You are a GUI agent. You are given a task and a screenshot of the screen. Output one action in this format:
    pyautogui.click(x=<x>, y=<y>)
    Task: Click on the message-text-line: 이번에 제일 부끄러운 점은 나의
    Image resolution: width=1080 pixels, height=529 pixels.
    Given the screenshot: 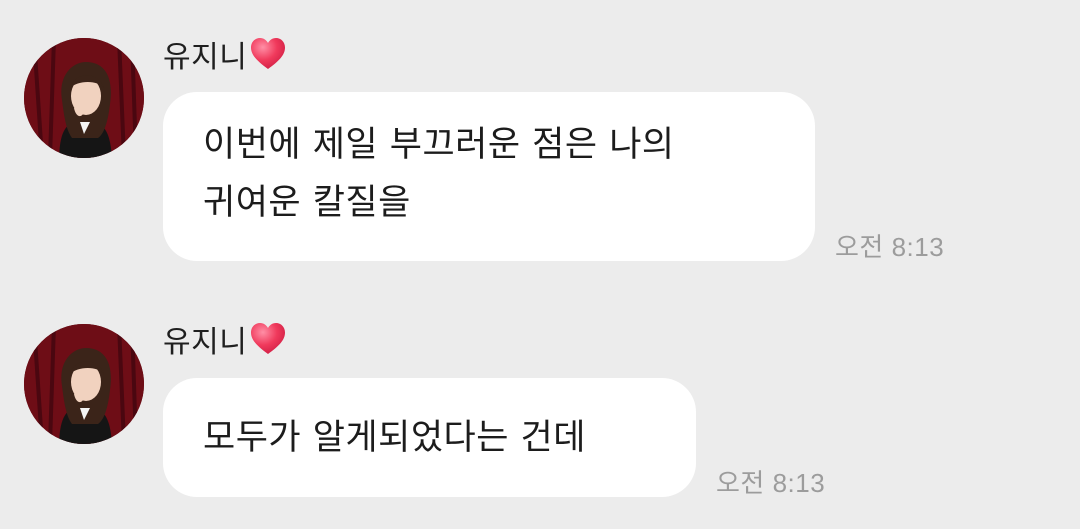 What is the action you would take?
    pyautogui.click(x=439, y=145)
    